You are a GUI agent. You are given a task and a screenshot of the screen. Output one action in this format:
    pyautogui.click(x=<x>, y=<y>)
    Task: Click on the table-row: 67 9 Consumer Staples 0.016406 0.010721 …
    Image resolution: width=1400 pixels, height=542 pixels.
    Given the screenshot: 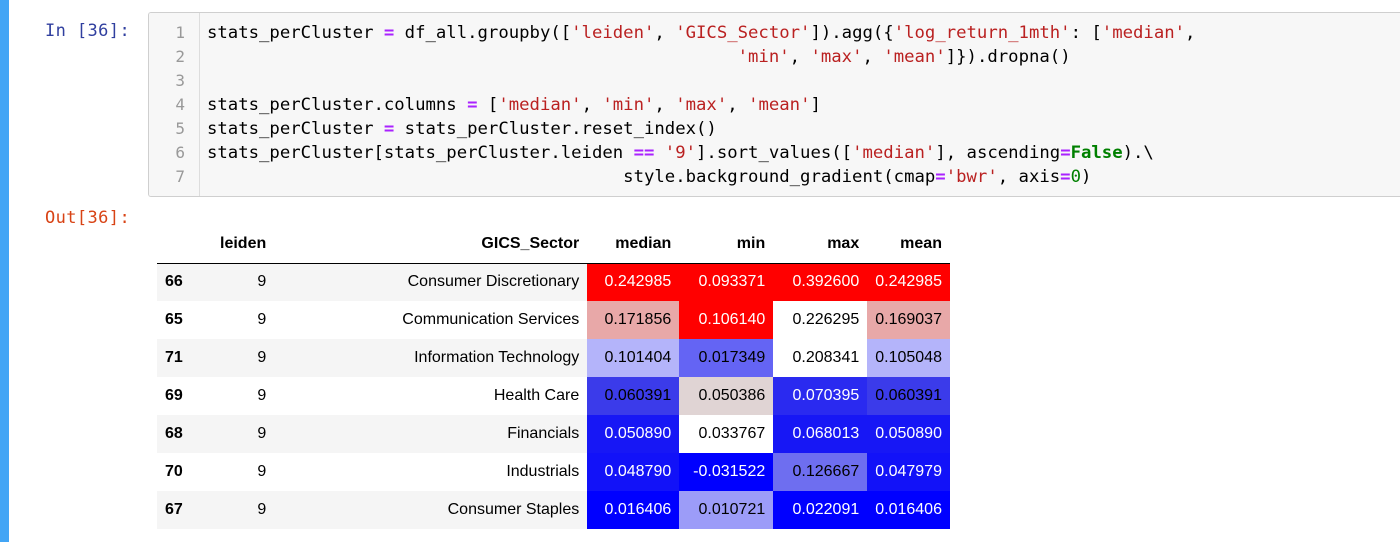 What is the action you would take?
    pyautogui.click(x=553, y=510)
    